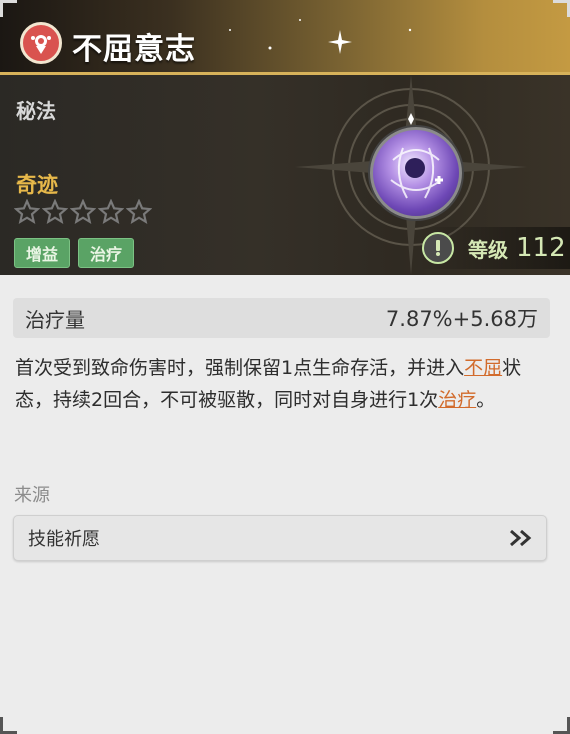 This screenshot has height=734, width=570. What do you see at coordinates (106, 253) in the screenshot?
I see `tag-heal: 治疗` at bounding box center [106, 253].